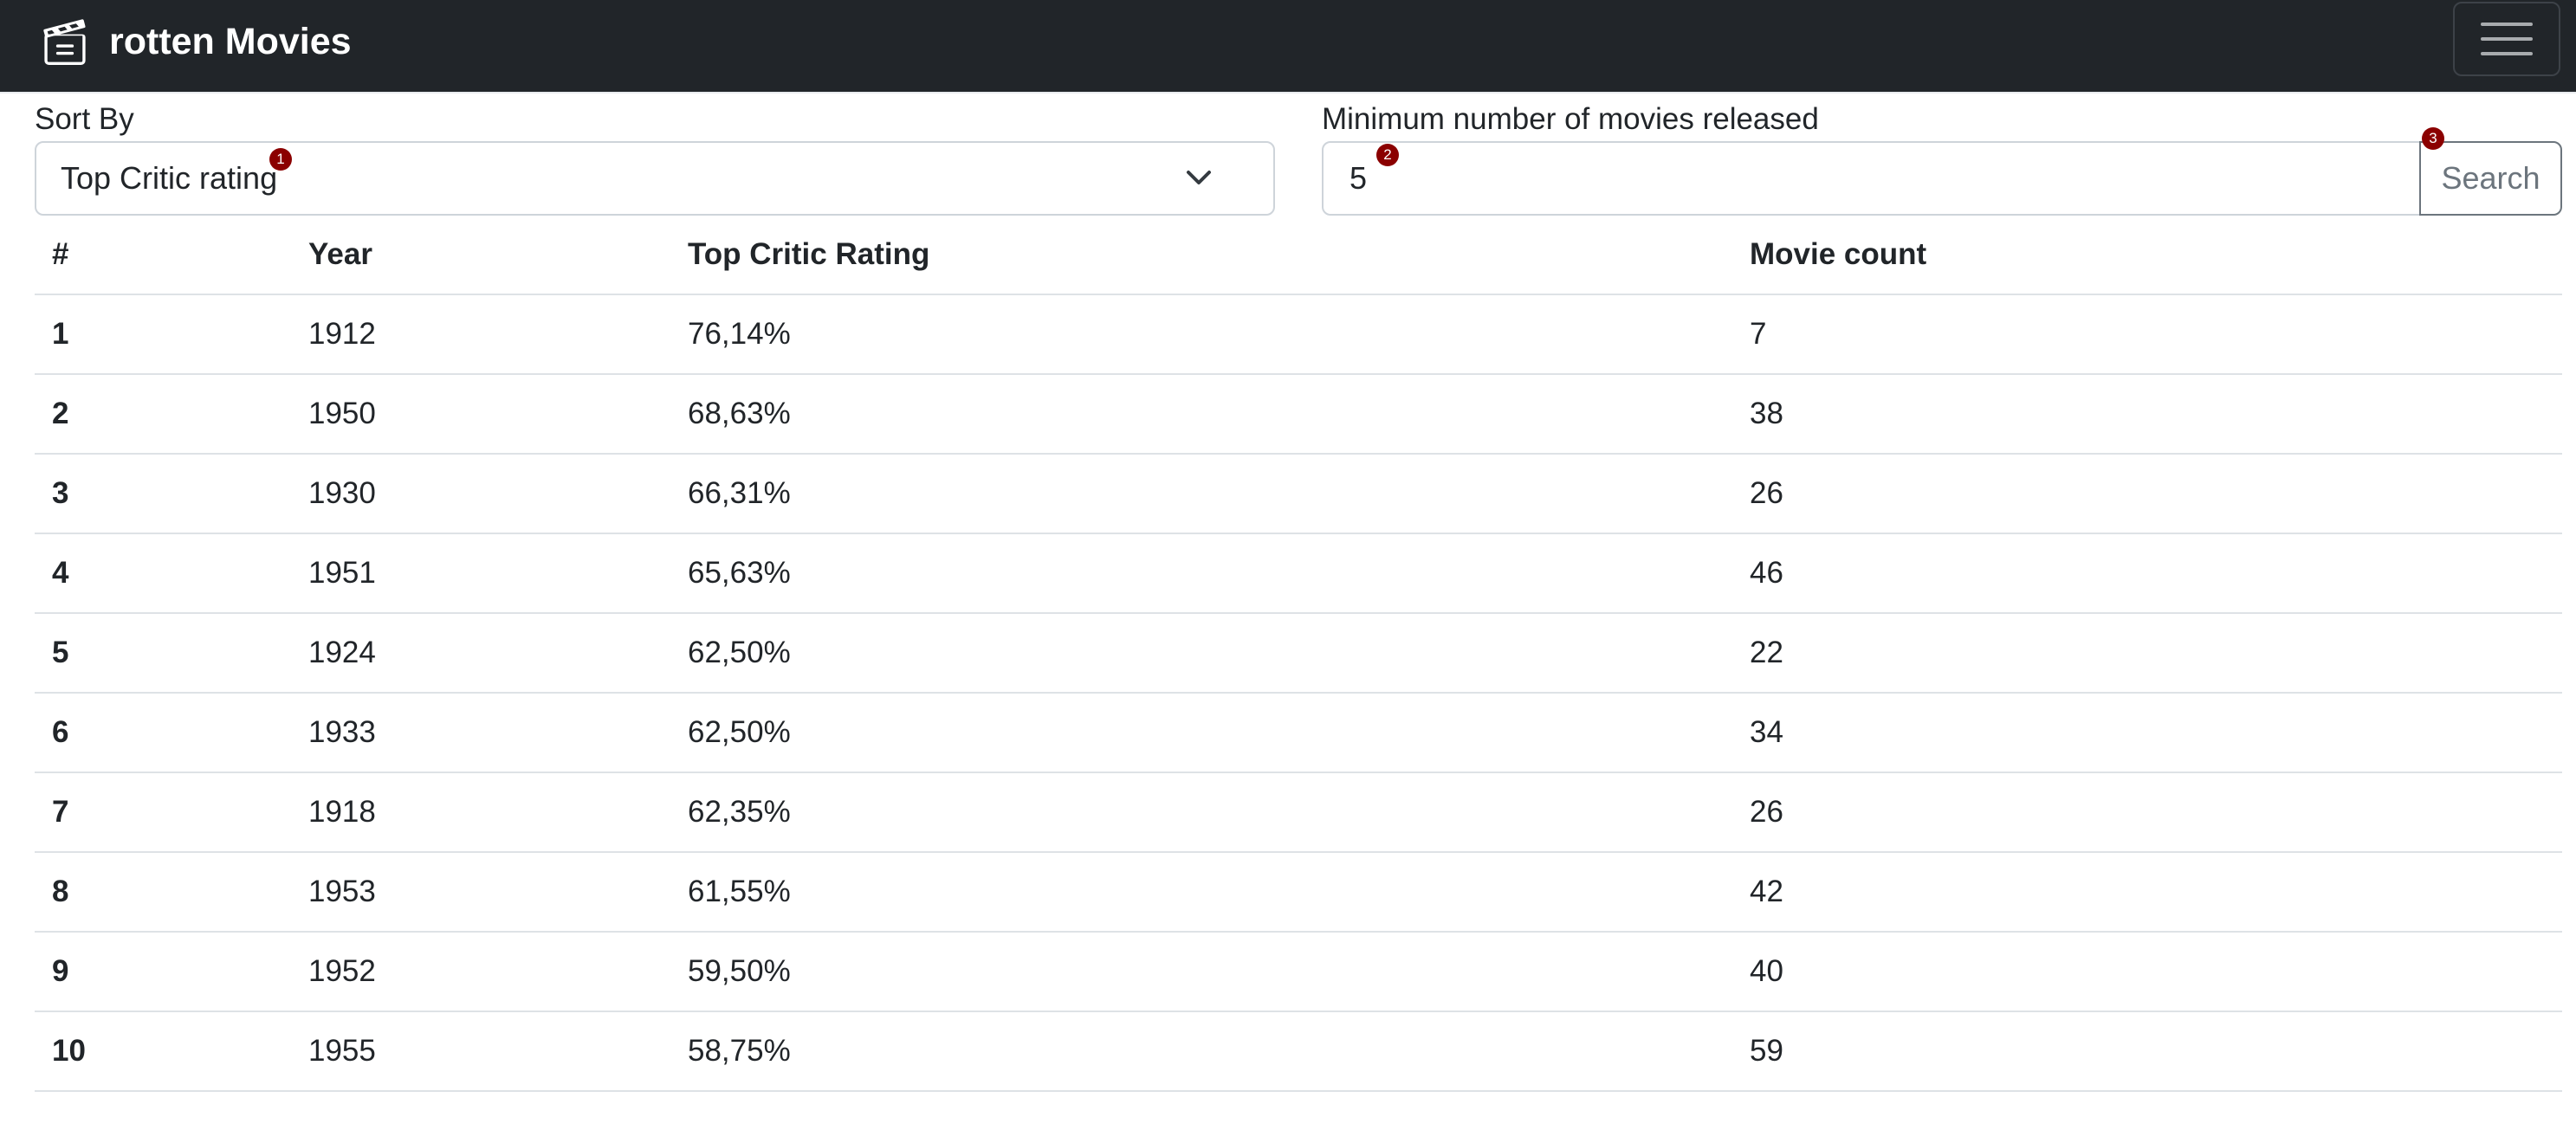  Describe the element at coordinates (1201, 255) in the screenshot. I see `column-header-rating: Top Critic Rating` at that location.